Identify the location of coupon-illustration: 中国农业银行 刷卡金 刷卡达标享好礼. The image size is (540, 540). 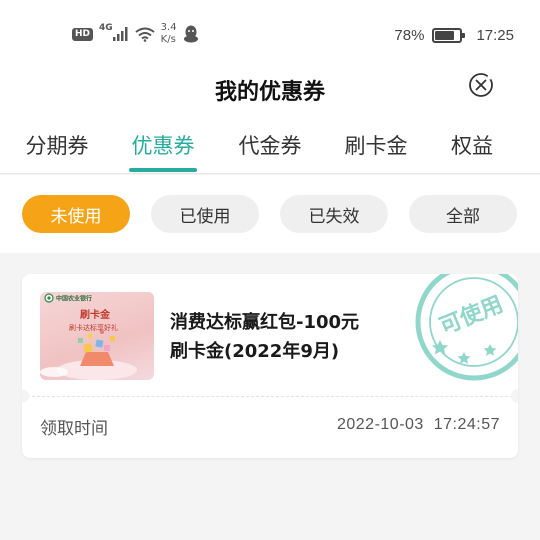
(88, 336).